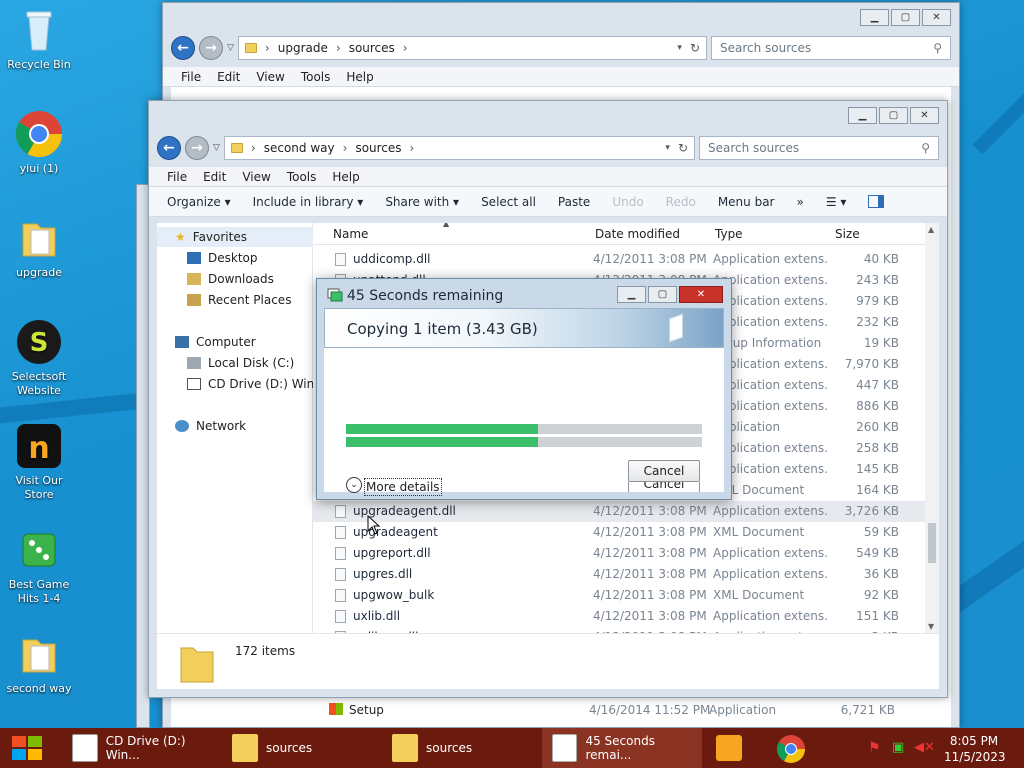 Image resolution: width=1024 pixels, height=768 pixels. What do you see at coordinates (240, 363) in the screenshot?
I see `nav-local-disk: Local Disk (C:)` at bounding box center [240, 363].